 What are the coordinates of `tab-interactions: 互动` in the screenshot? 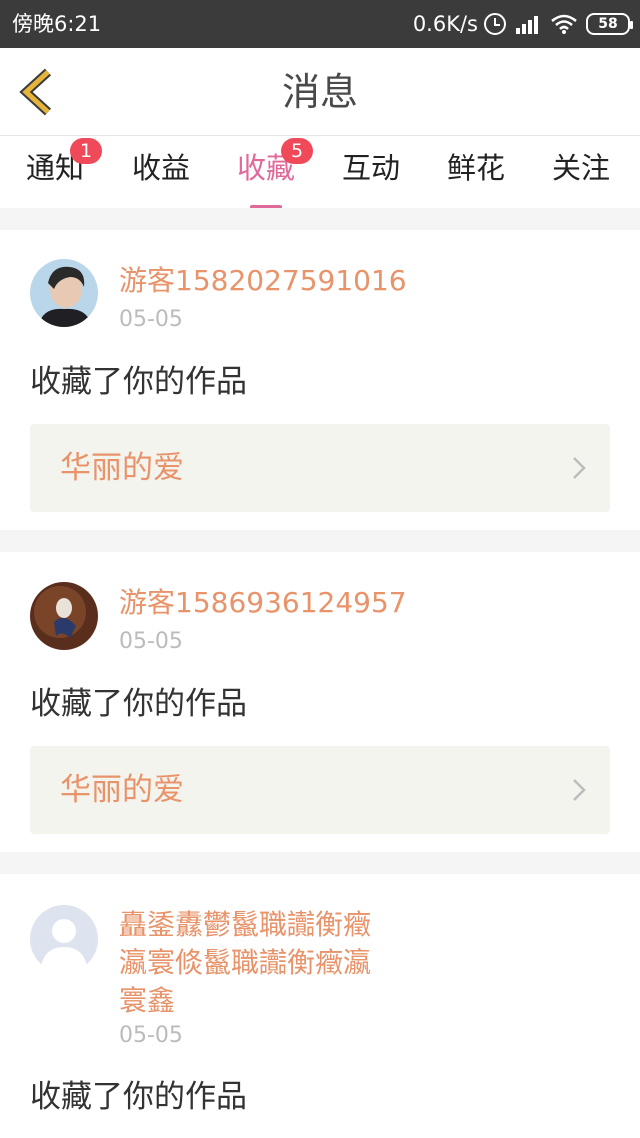 It's located at (371, 176).